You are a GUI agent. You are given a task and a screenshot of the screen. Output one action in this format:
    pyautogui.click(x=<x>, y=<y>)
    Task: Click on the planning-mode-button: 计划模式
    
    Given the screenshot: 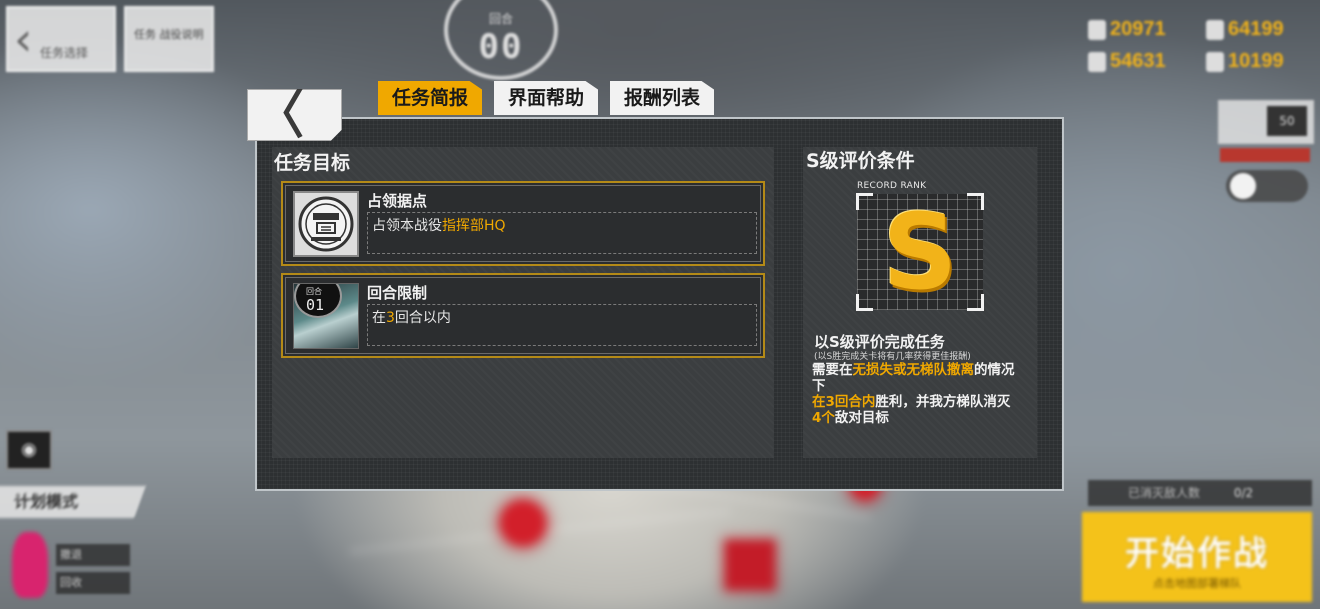 What is the action you would take?
    pyautogui.click(x=73, y=502)
    